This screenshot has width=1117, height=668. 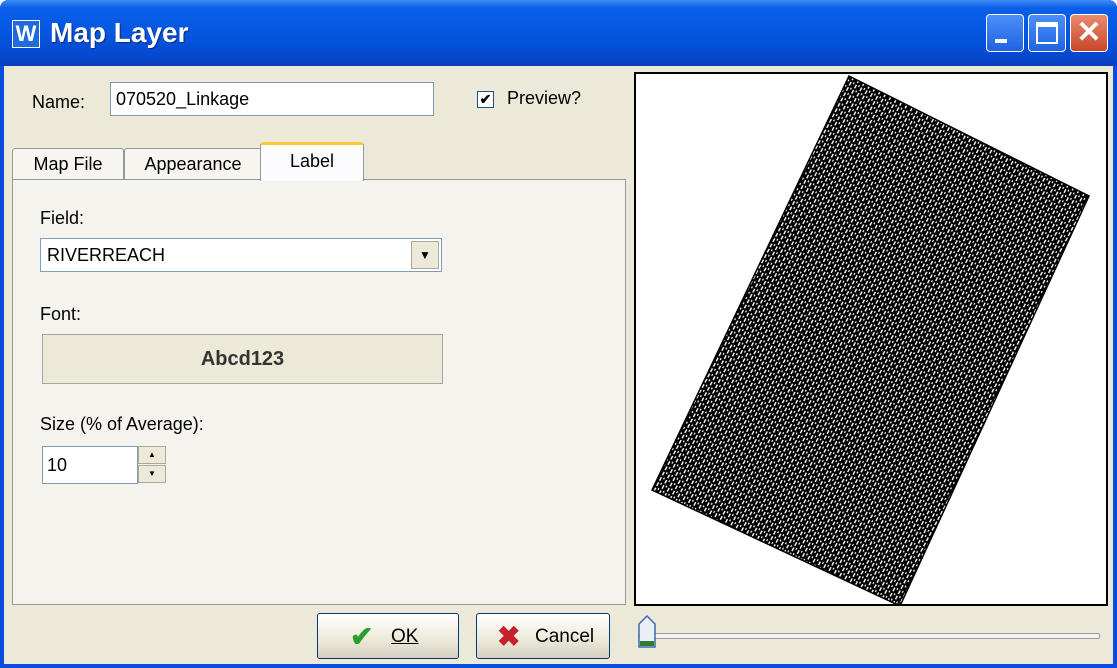 What do you see at coordinates (59, 102) in the screenshot?
I see `name-label: Name:` at bounding box center [59, 102].